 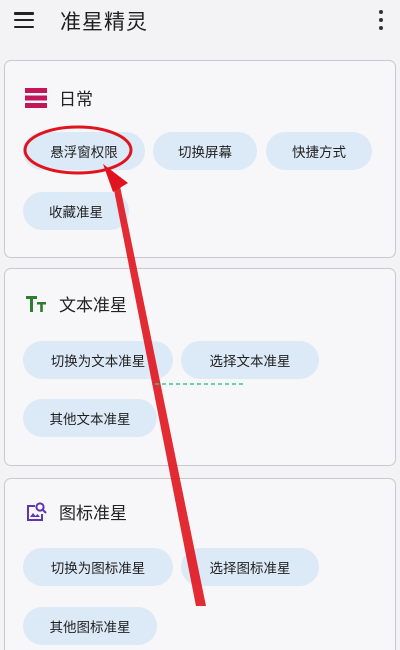 I want to click on section-header: 文本准星, so click(x=76, y=303).